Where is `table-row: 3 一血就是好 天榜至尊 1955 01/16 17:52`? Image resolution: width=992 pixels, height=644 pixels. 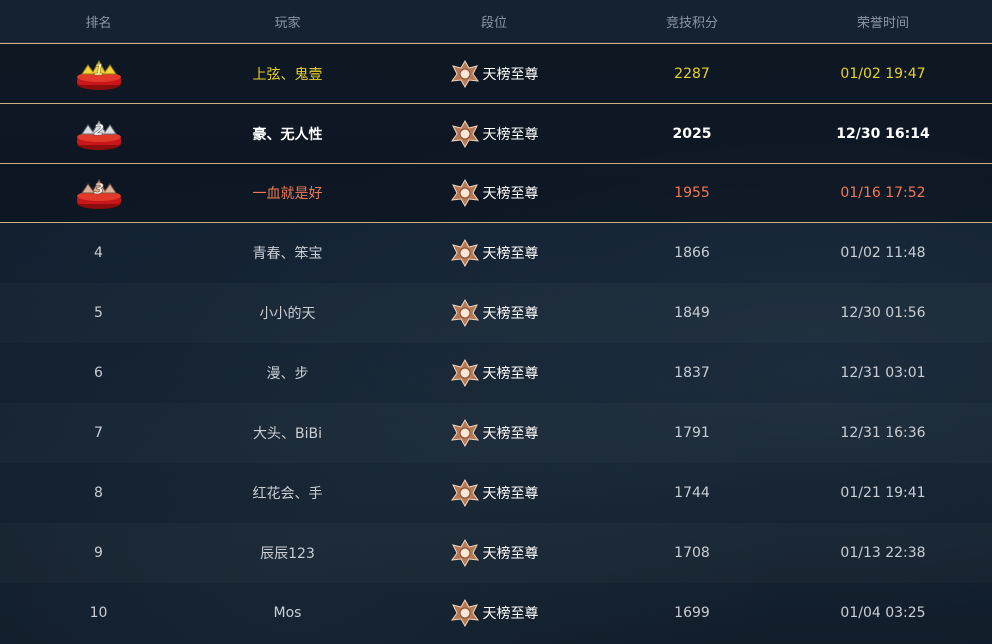 table-row: 3 一血就是好 天榜至尊 1955 01/16 17:52 is located at coordinates (496, 193).